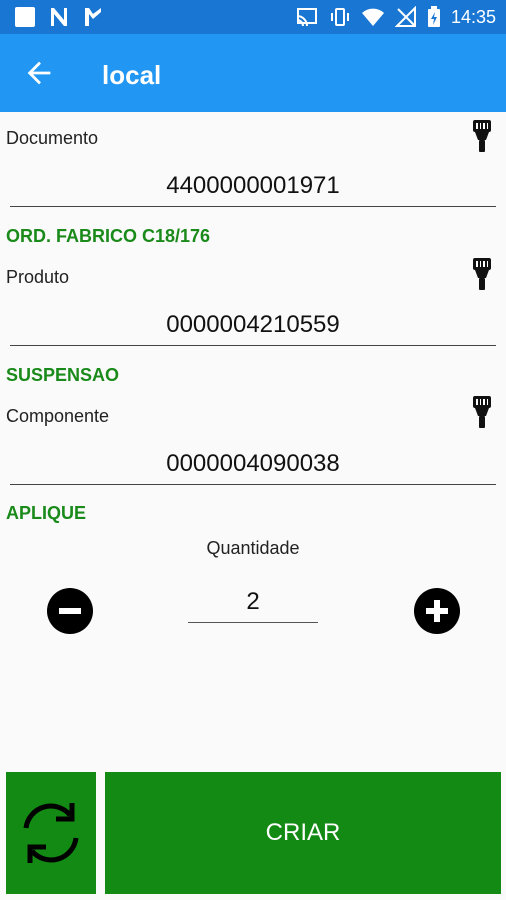  Describe the element at coordinates (25, 17) in the screenshot. I see `square-icon` at that location.